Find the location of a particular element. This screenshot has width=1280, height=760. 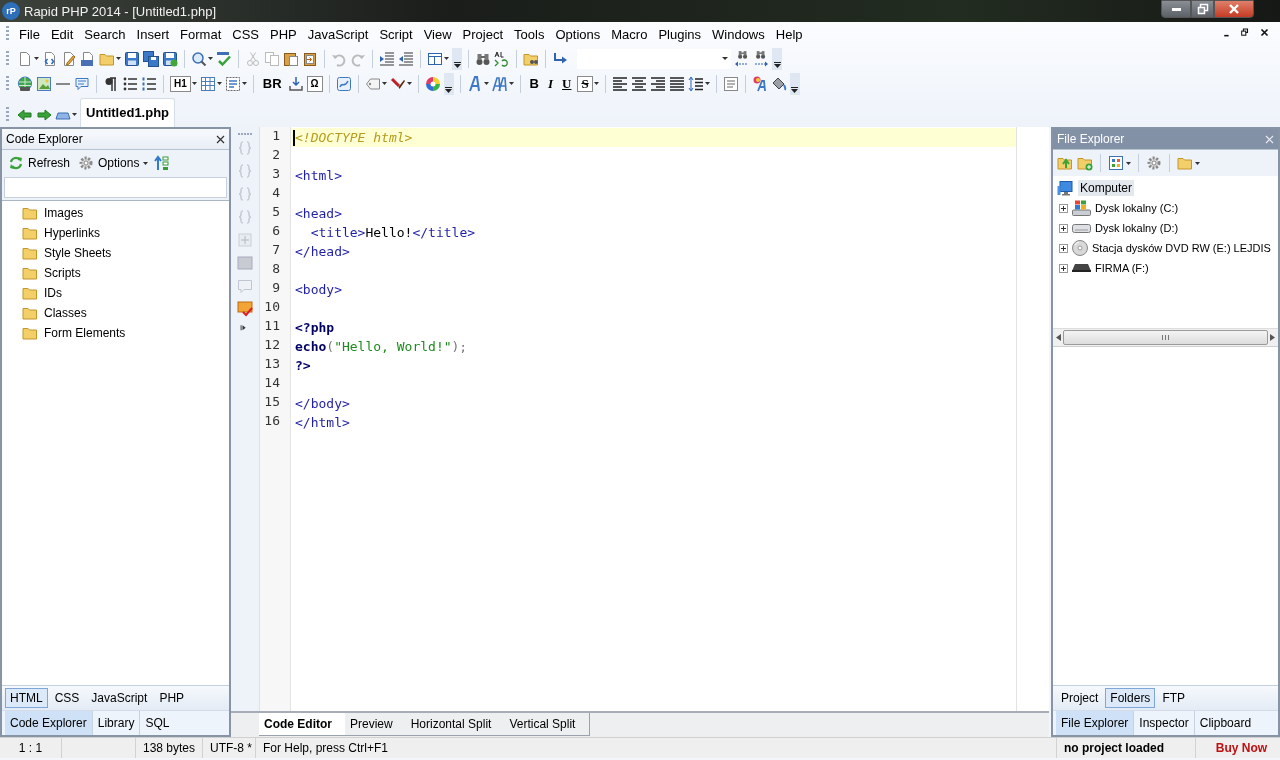

forward-arrow-icon is located at coordinates (44, 114).